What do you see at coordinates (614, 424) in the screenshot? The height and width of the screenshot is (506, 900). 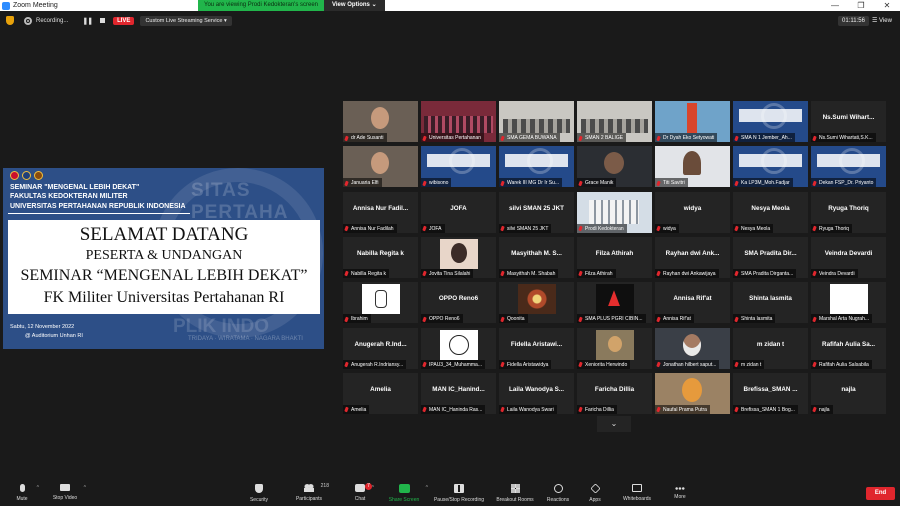 I see `next-page-button: ⌄` at bounding box center [614, 424].